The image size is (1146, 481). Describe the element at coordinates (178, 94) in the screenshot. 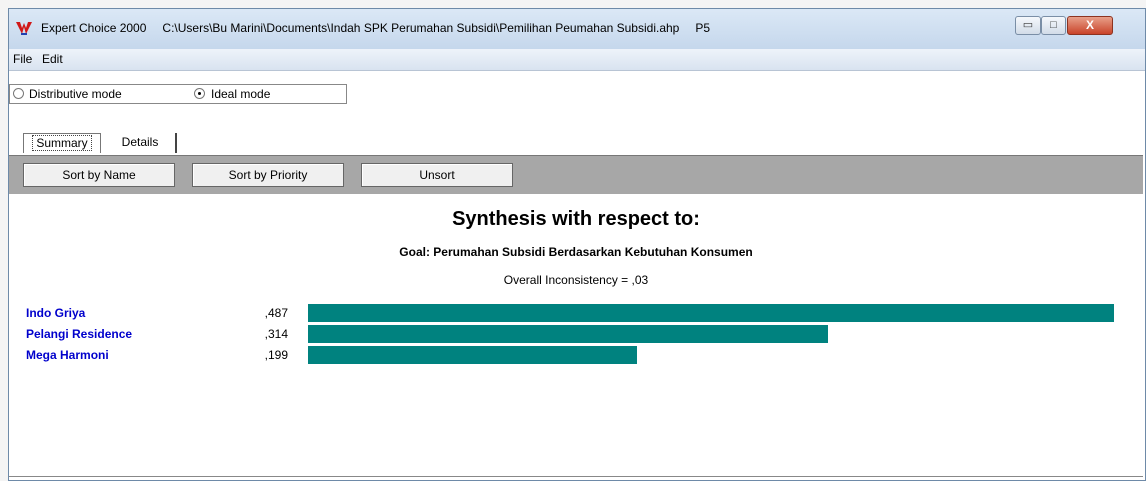

I see `synthesis-mode-group: Distributive mode Ideal mode` at that location.